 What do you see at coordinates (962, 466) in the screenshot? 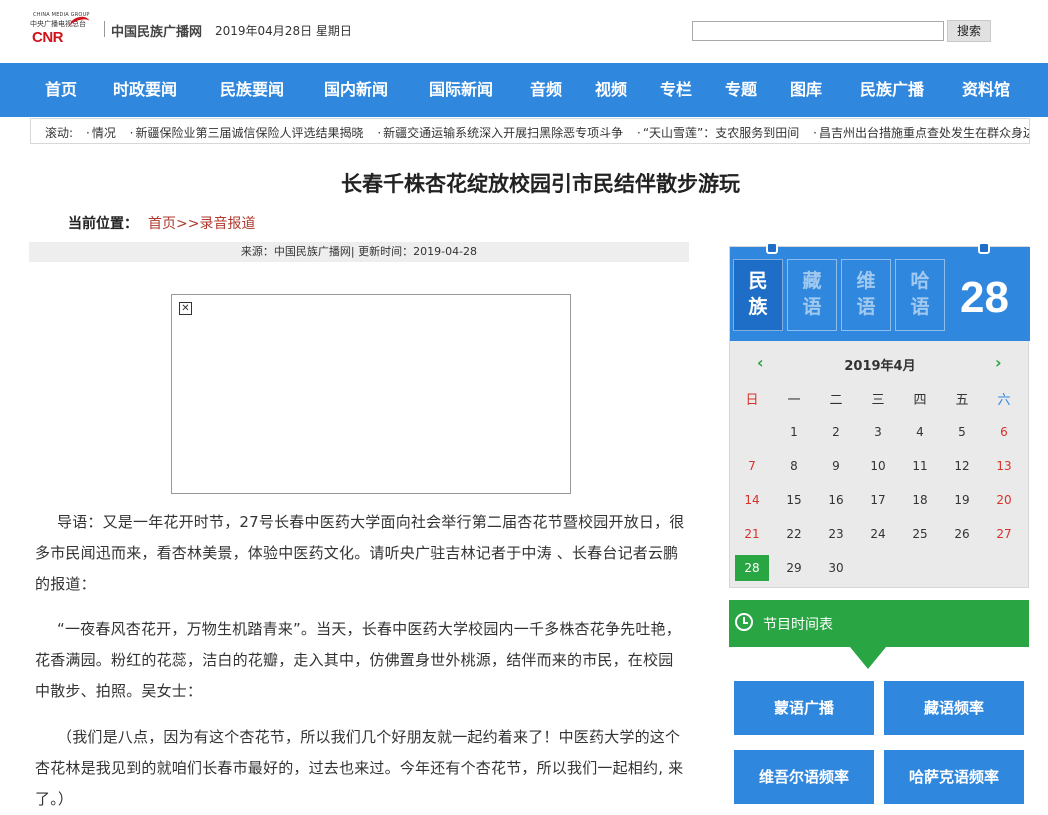
I see `calendar-day: 12` at bounding box center [962, 466].